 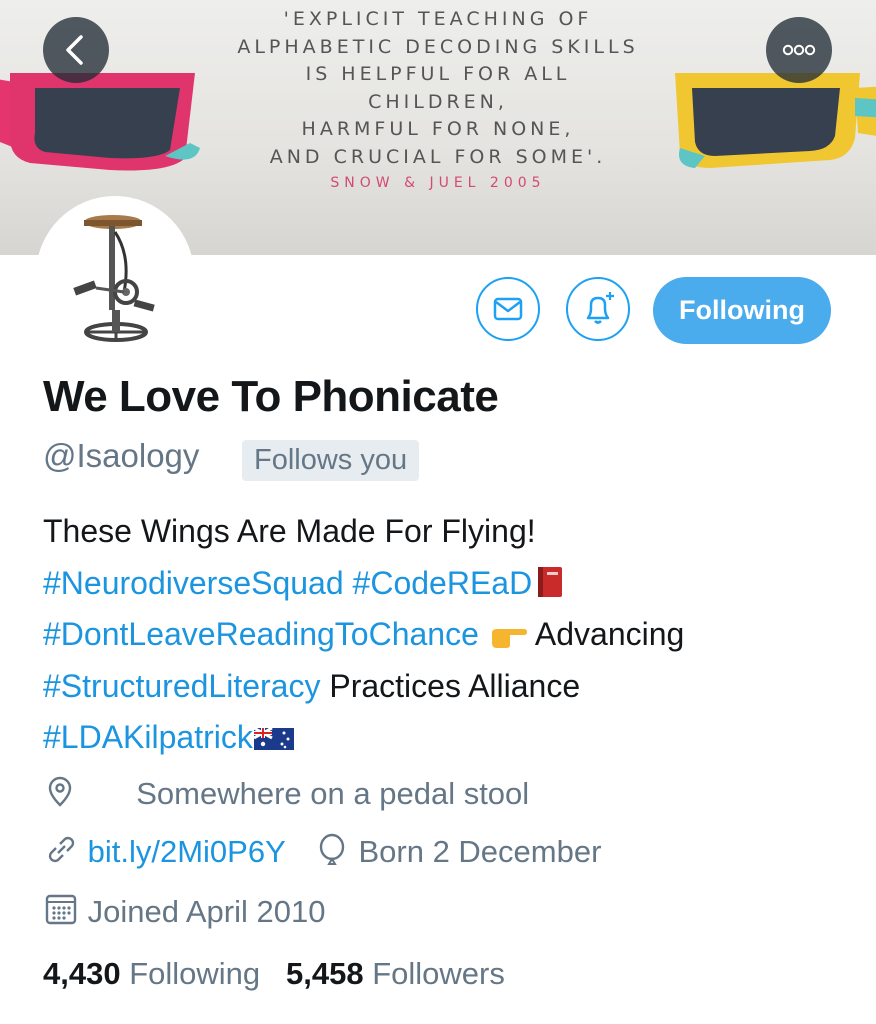 I want to click on joined-text: Joined April 2010, so click(x=206, y=911).